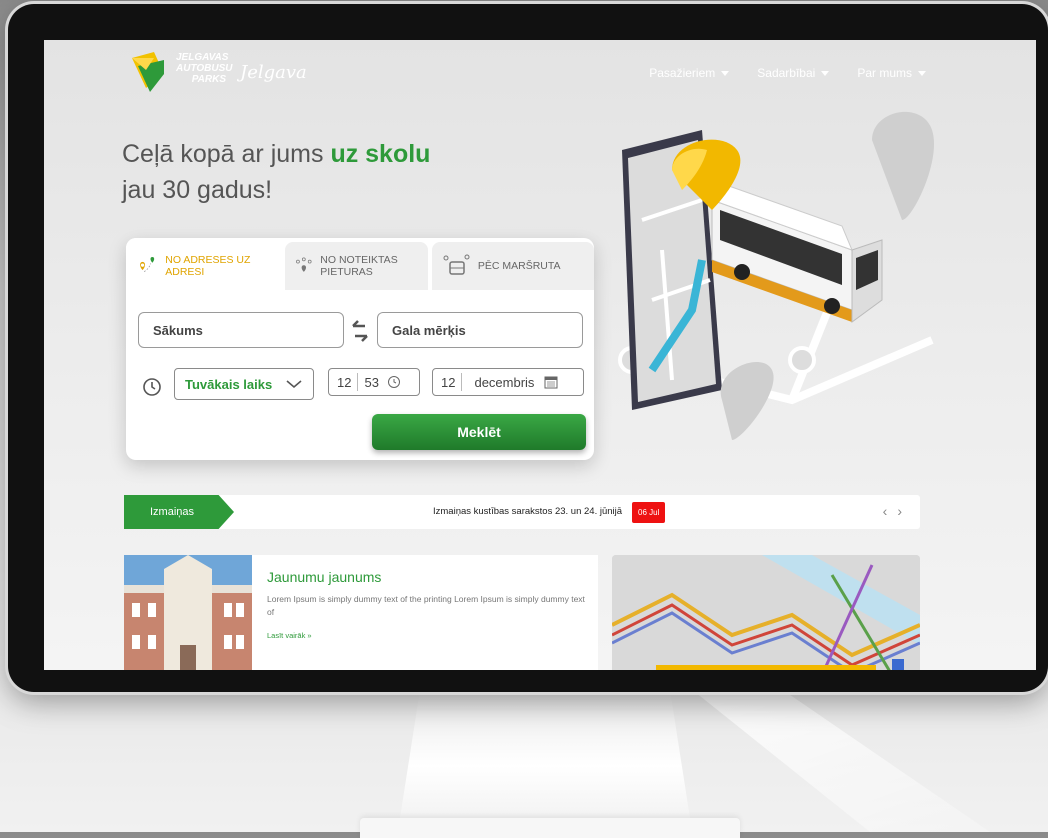 The height and width of the screenshot is (838, 1048). I want to click on destination-field: Gala mērķis, so click(480, 330).